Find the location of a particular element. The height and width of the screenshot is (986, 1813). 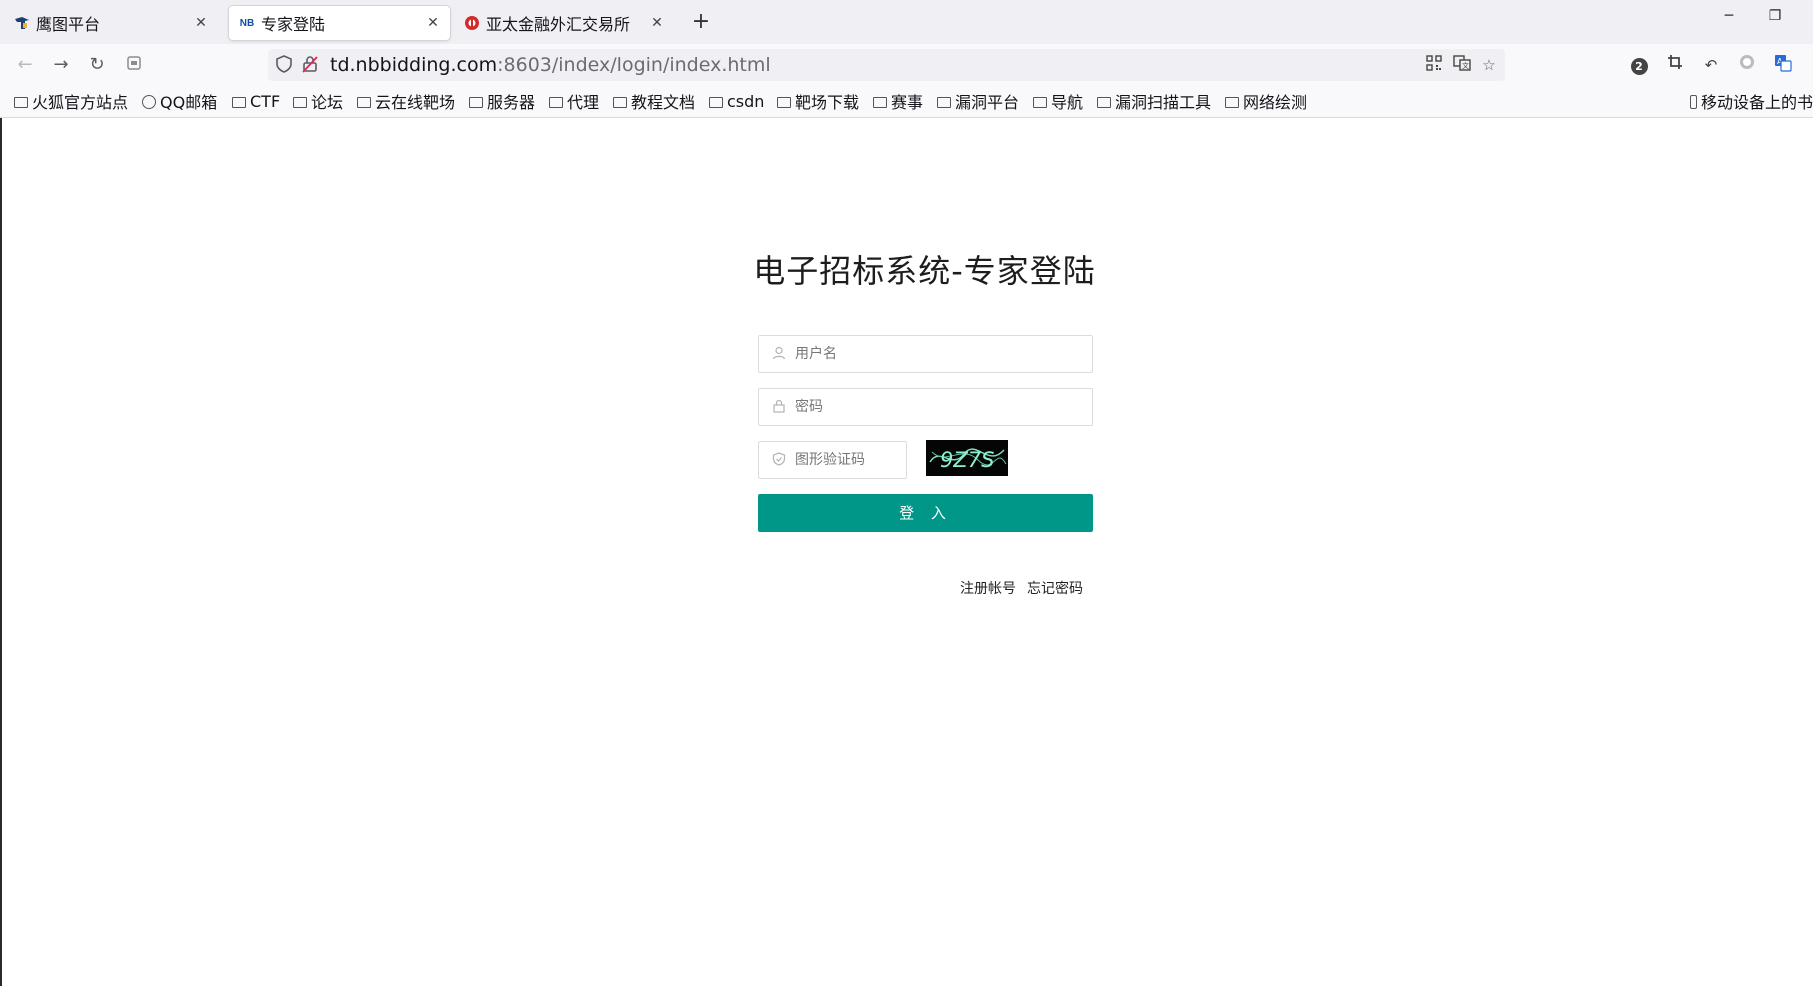

forward-arrow-icon: → is located at coordinates (61, 65).